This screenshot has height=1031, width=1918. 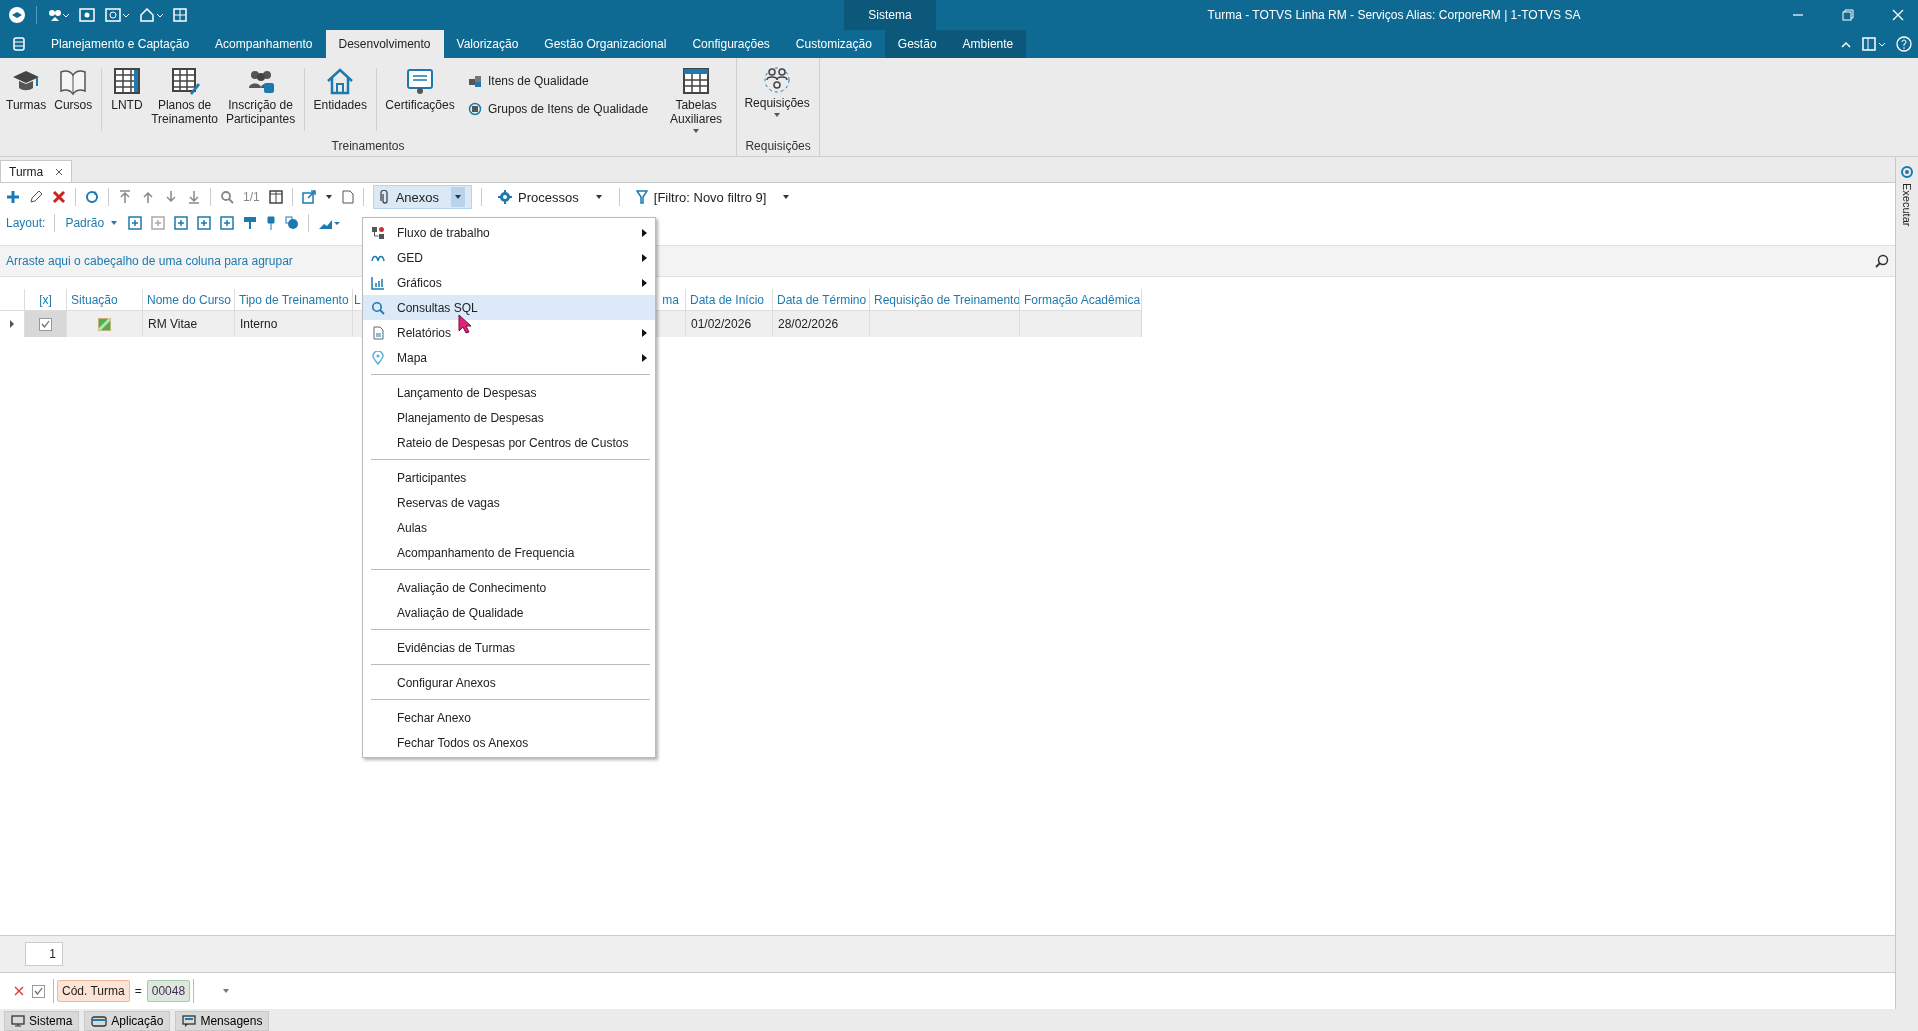 I want to click on ribbon-tab: Gestão Organizacional, so click(x=605, y=44).